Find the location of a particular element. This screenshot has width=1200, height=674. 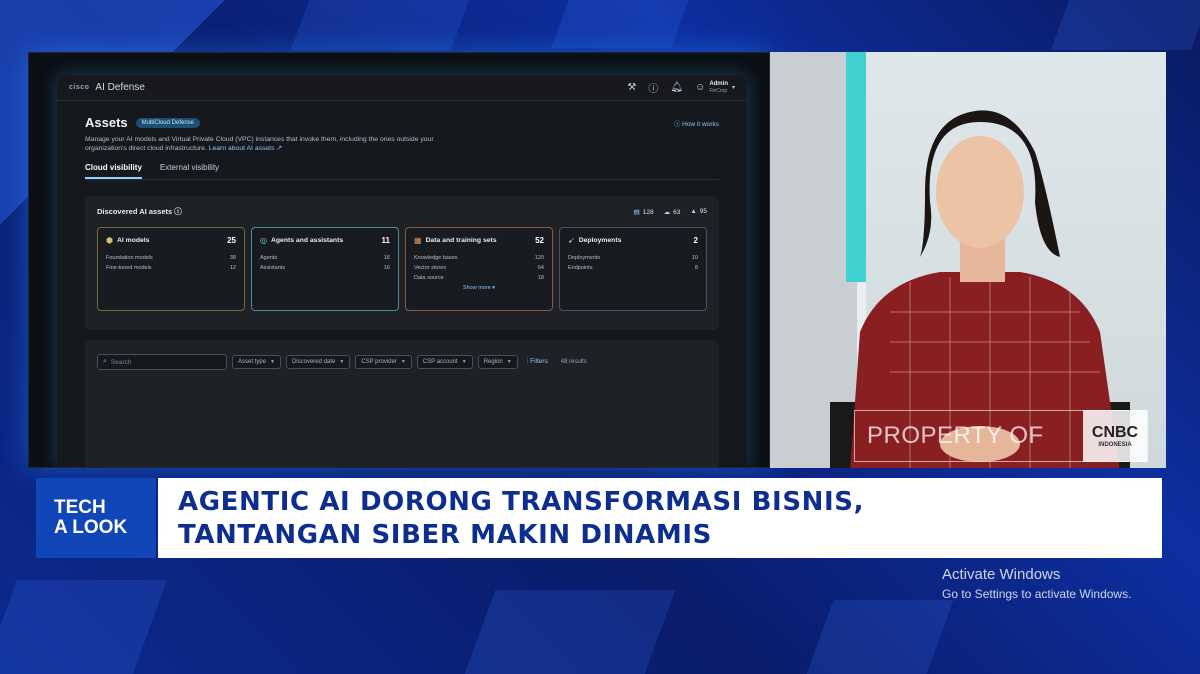

card-row: Data source 18 is located at coordinates (479, 278).